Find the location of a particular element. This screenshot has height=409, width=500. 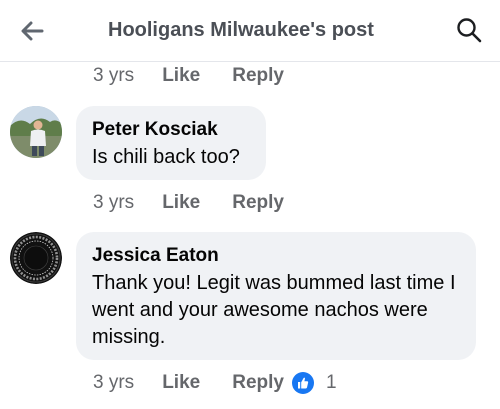

reaction-summary: 1 is located at coordinates (314, 383).